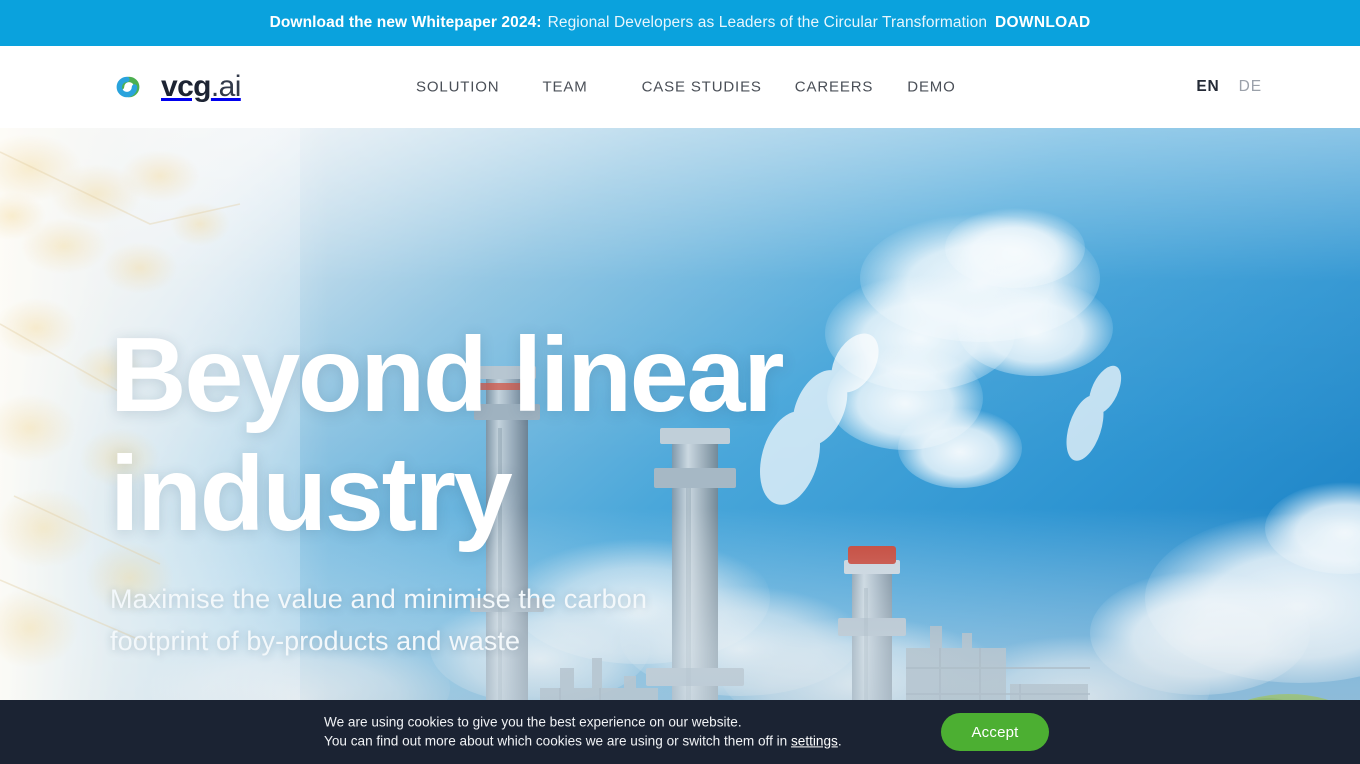 This screenshot has height=764, width=1360. I want to click on cookie-accept-button: Accept, so click(995, 732).